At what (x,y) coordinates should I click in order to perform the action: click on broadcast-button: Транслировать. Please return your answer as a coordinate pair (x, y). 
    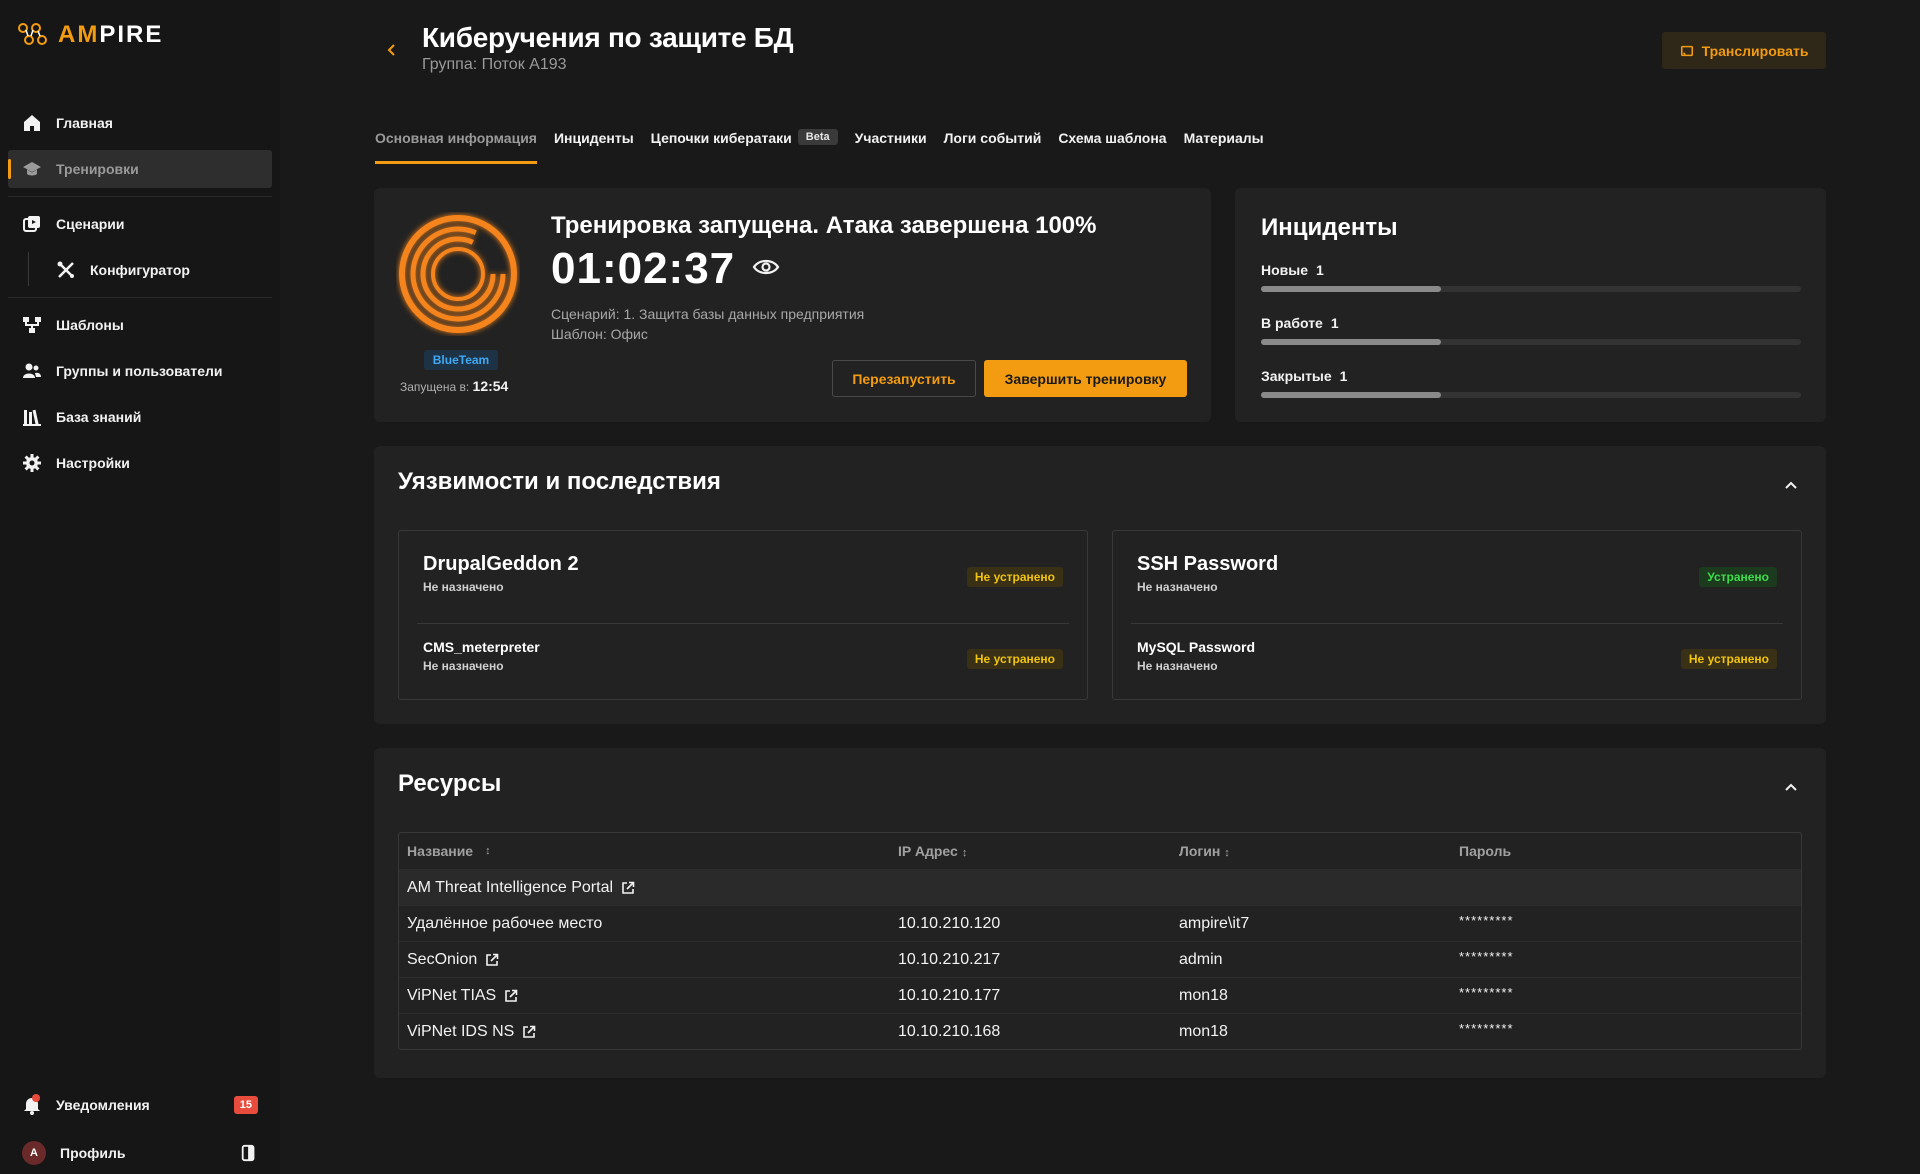
    Looking at the image, I should click on (1744, 50).